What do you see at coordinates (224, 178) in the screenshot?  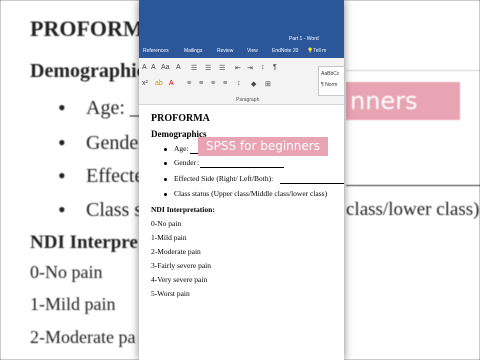 I see `field-effected-side: Effected Side (Right/ Left/Both):` at bounding box center [224, 178].